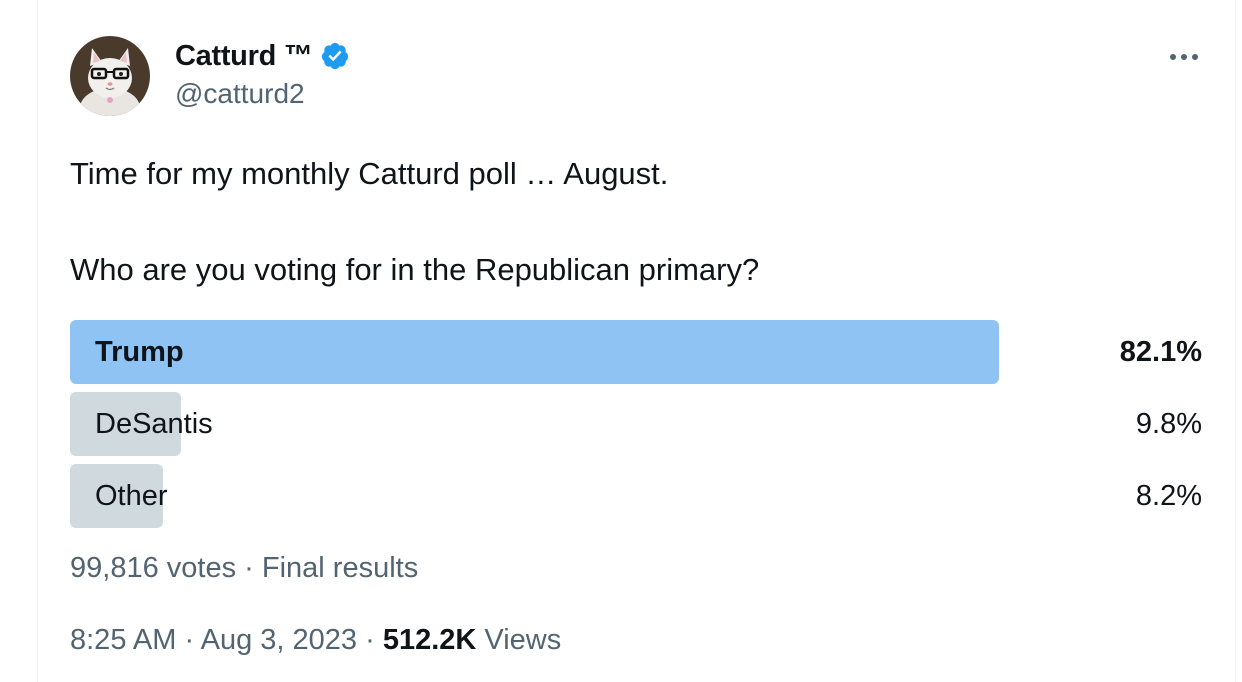 This screenshot has width=1242, height=682. I want to click on tweet-date: Aug 3, 2023, so click(279, 640).